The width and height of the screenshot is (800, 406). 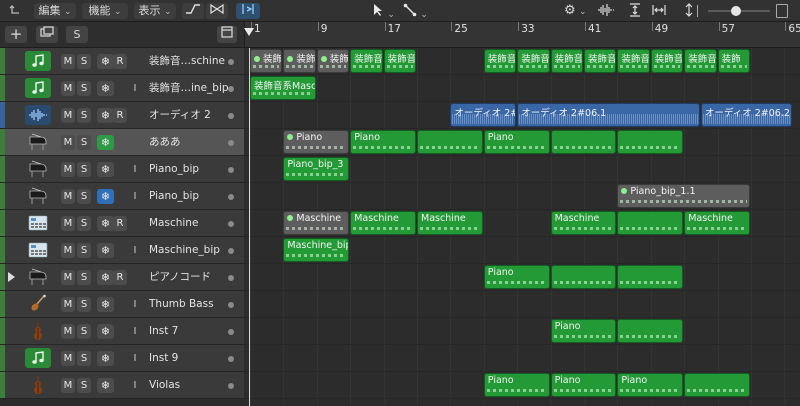 What do you see at coordinates (608, 115) in the screenshot?
I see `region: オーディオ 2#06.1` at bounding box center [608, 115].